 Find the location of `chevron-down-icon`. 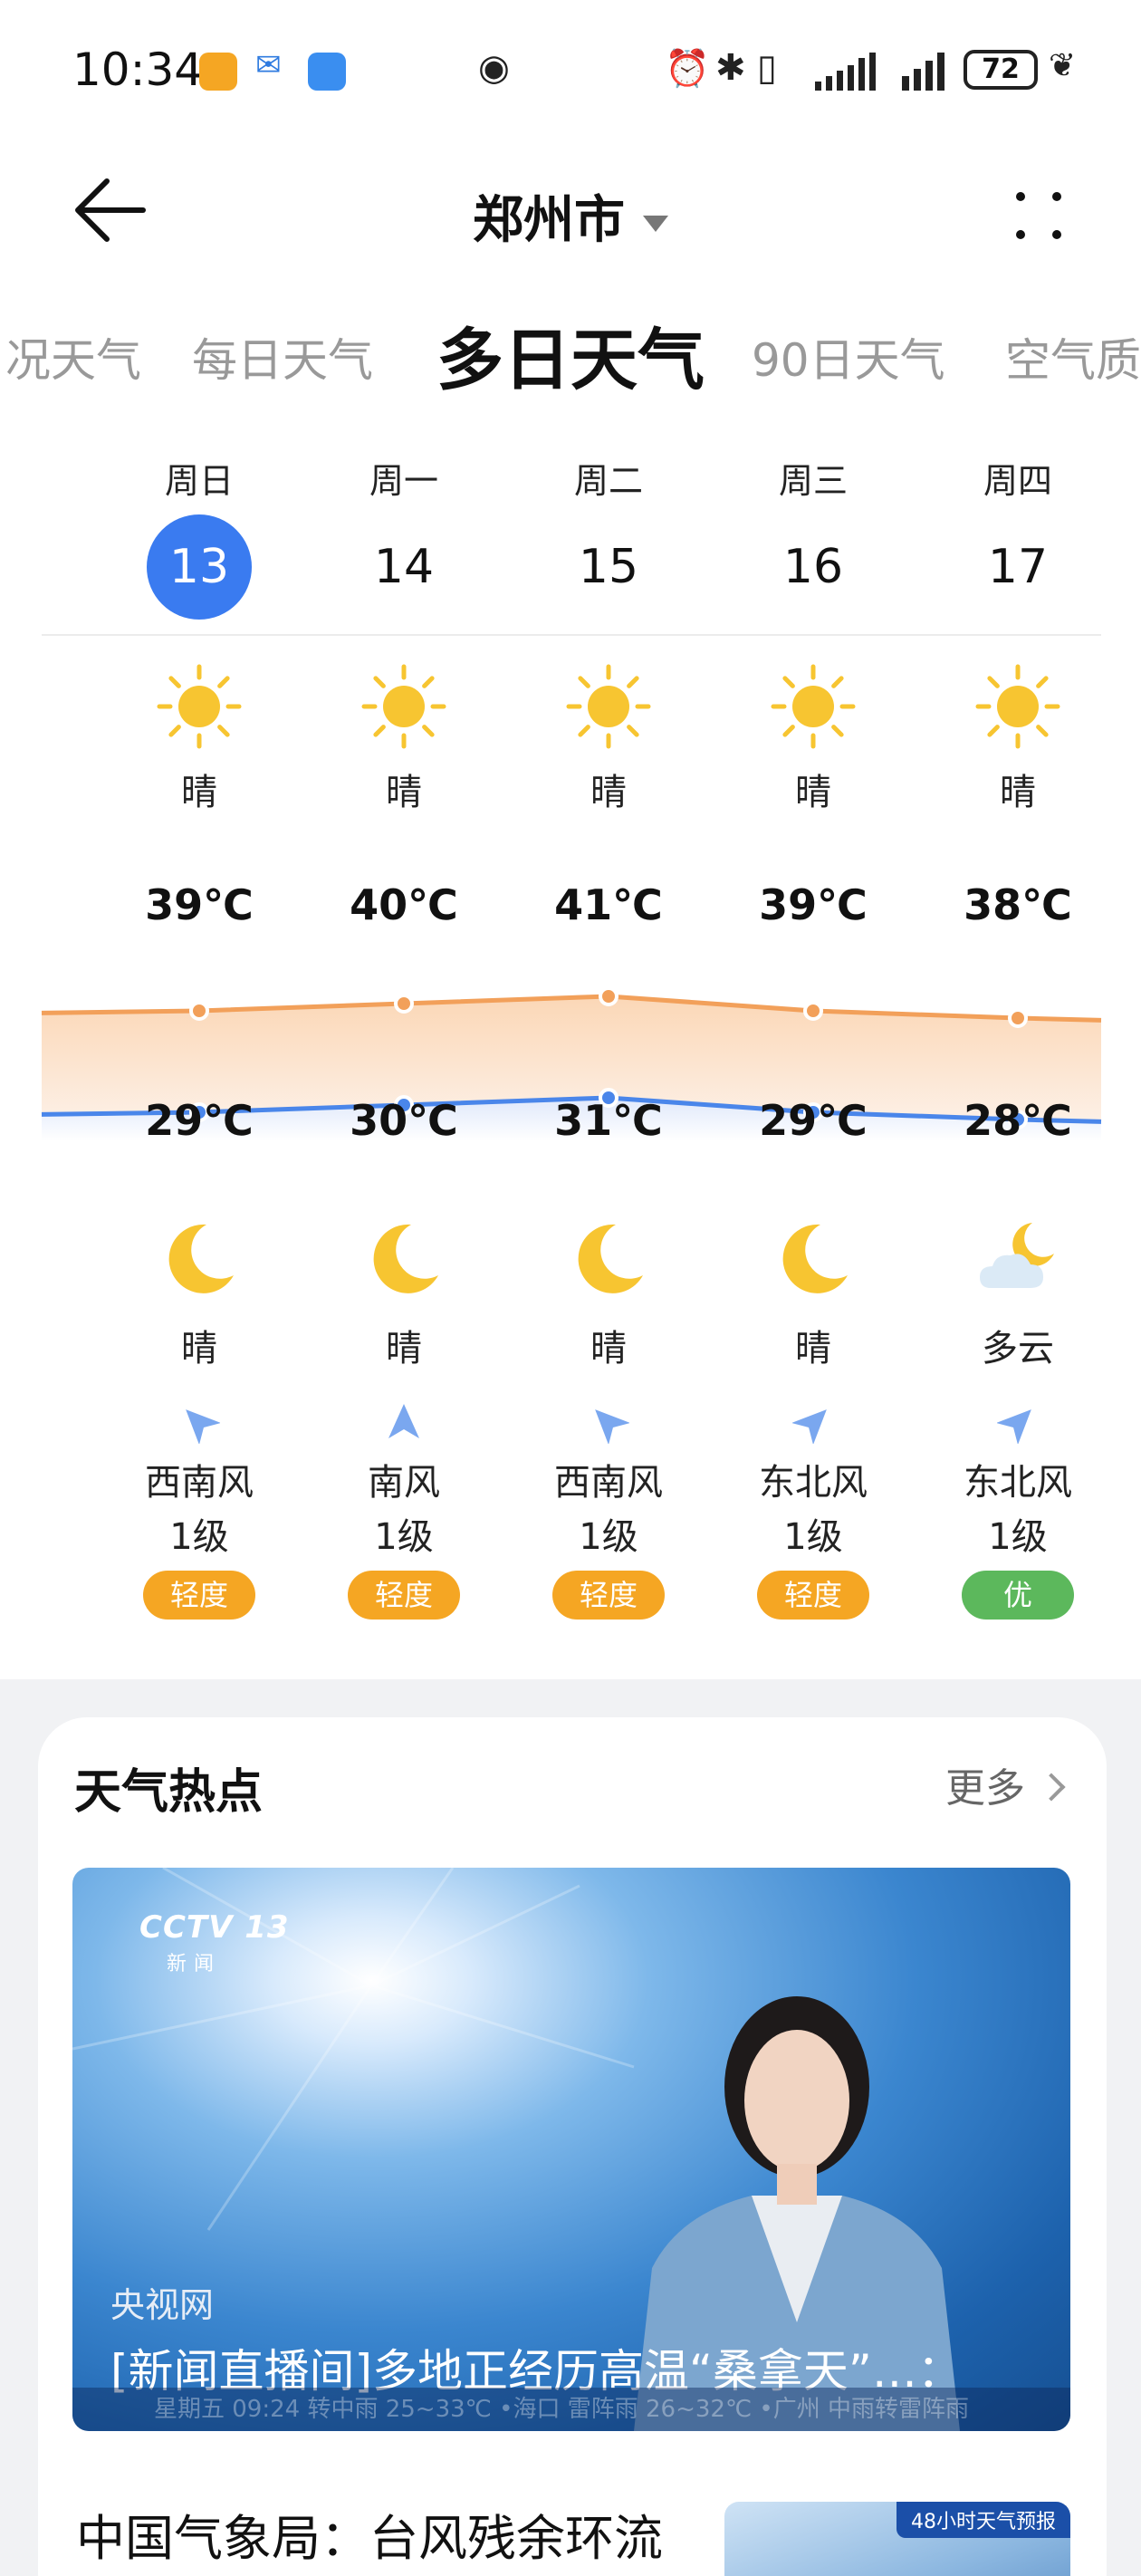

chevron-down-icon is located at coordinates (656, 223).